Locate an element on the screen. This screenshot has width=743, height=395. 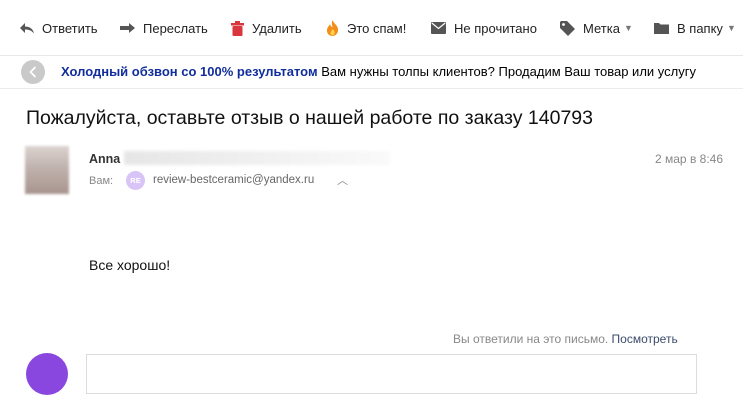
trash-icon is located at coordinates (237, 28).